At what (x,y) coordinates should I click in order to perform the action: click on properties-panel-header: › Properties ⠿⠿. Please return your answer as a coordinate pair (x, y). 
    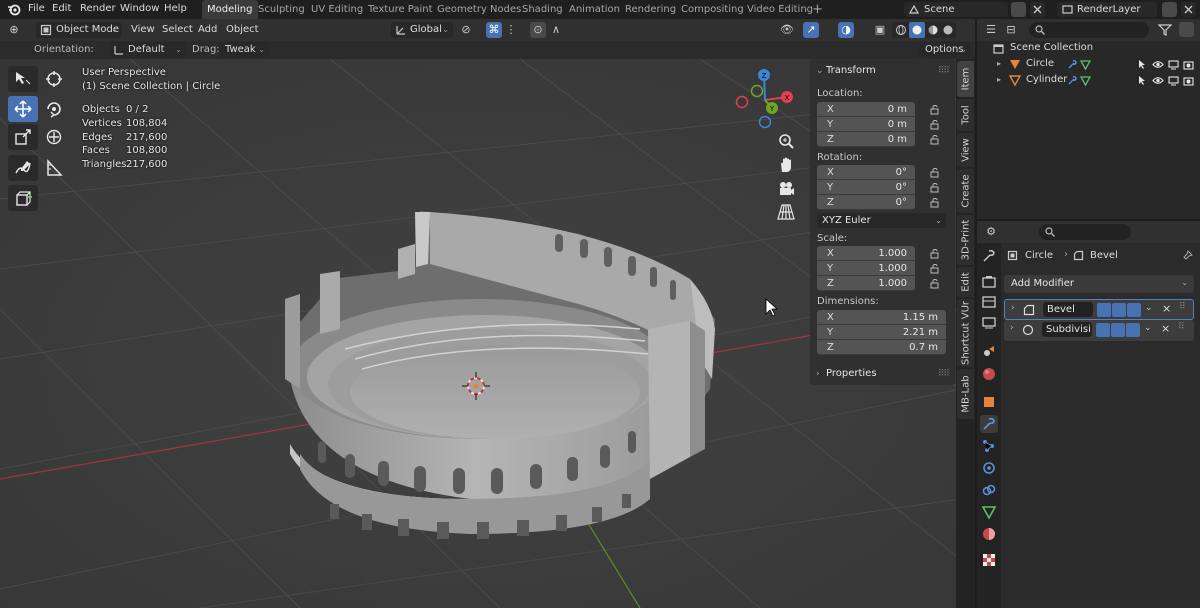
    Looking at the image, I should click on (882, 374).